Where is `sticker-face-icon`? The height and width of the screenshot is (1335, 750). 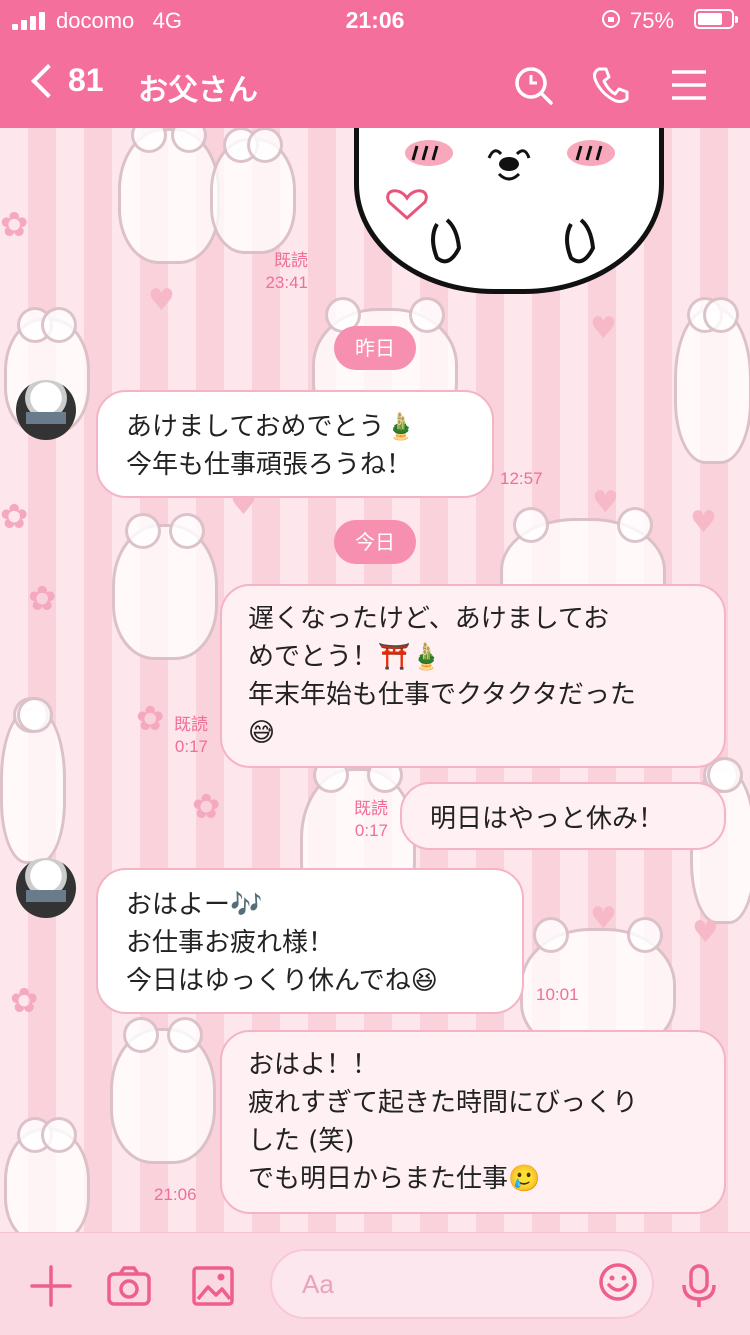 sticker-face-icon is located at coordinates (500, 202).